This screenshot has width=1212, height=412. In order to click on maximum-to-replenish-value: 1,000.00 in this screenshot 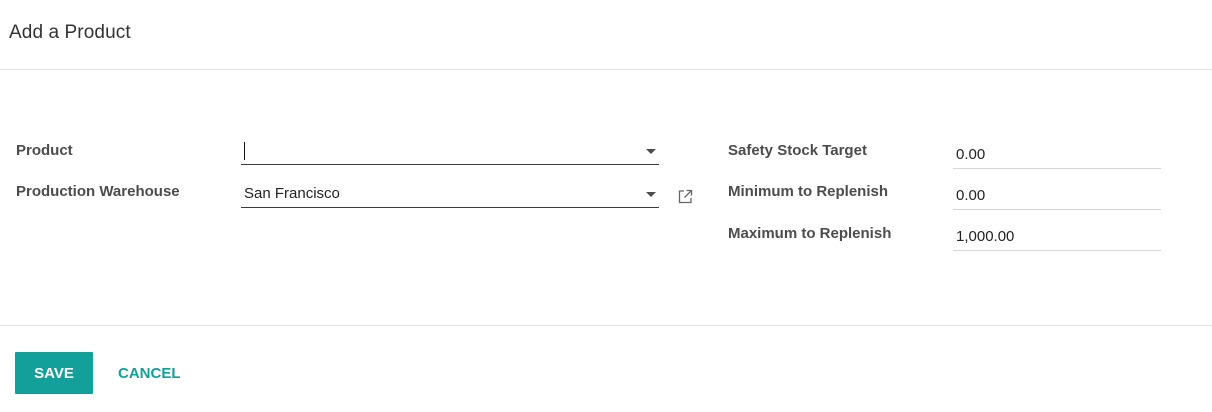, I will do `click(985, 236)`.